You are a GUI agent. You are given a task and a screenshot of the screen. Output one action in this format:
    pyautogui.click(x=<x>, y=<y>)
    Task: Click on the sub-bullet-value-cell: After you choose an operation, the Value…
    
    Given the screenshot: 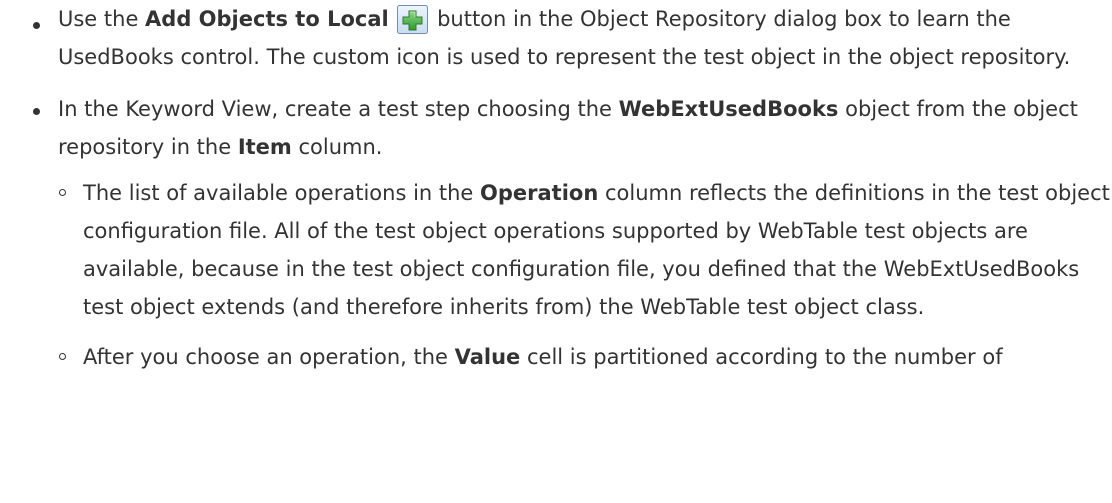 What is the action you would take?
    pyautogui.click(x=585, y=357)
    